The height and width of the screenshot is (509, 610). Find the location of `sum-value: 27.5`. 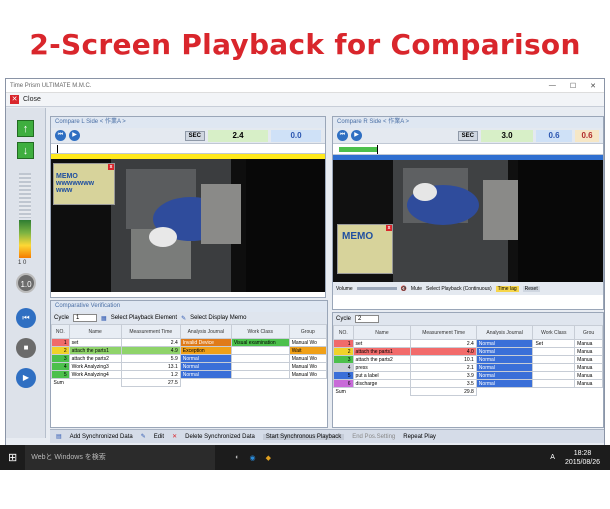

sum-value: 27.5 is located at coordinates (150, 382).